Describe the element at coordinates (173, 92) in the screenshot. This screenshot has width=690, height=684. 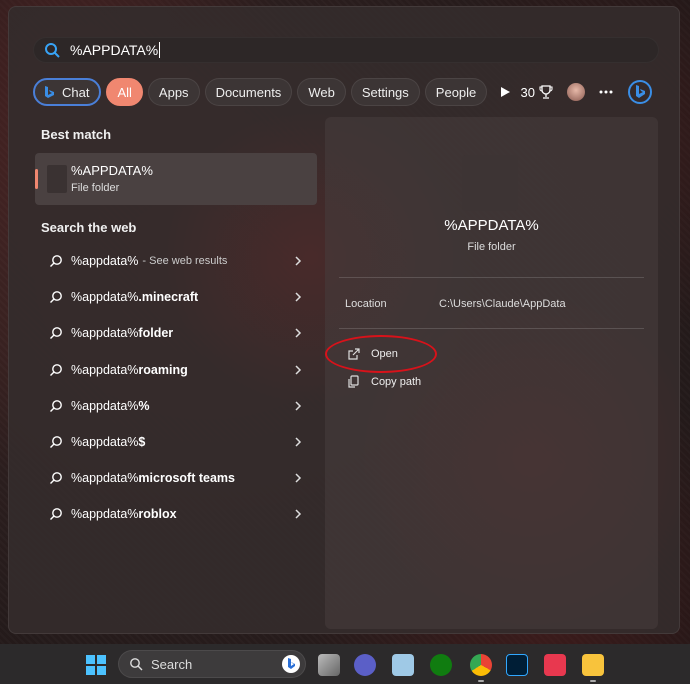
I see `apps-chip: Apps` at that location.